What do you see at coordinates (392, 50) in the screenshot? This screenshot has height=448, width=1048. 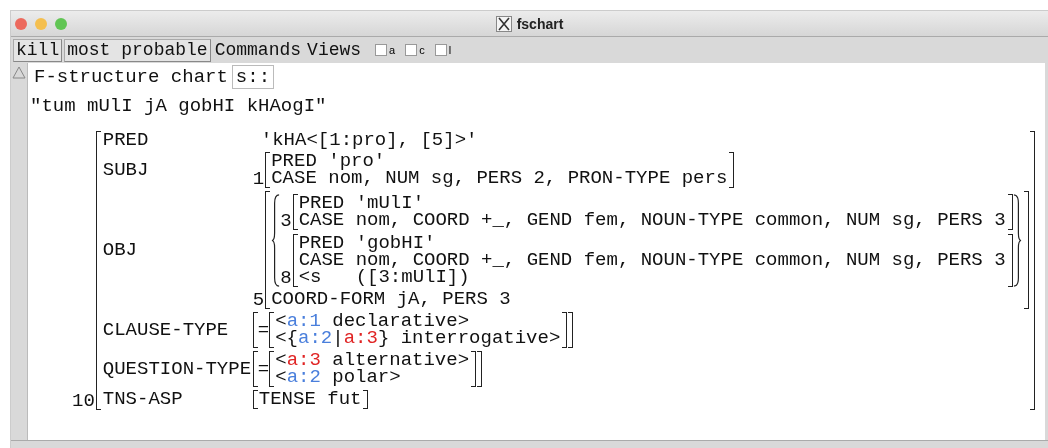 I see `checkbox-label: a` at bounding box center [392, 50].